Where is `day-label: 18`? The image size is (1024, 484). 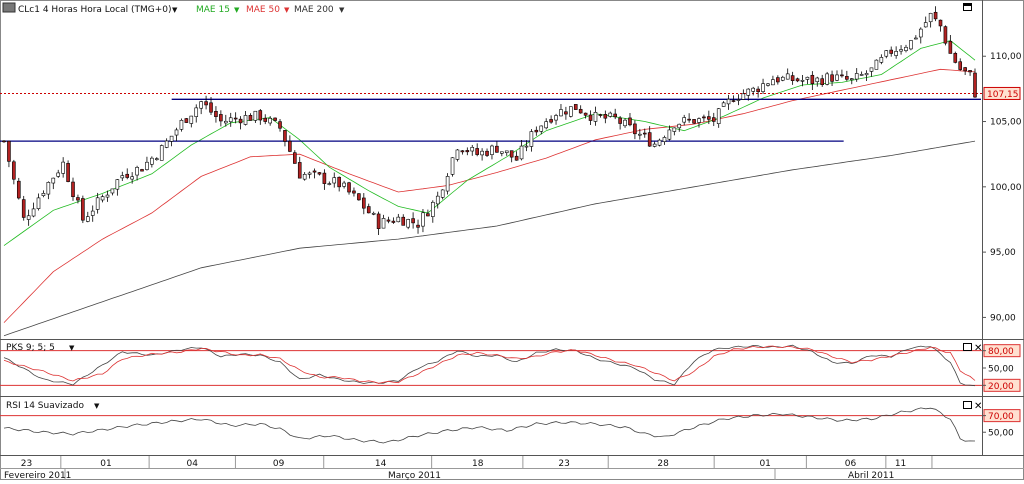
day-label: 18 is located at coordinates (478, 464).